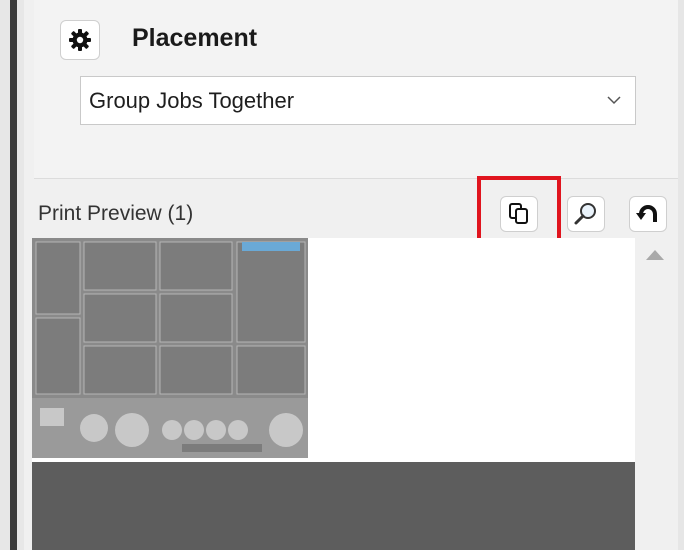 This screenshot has width=684, height=550. I want to click on left-frame, so click(12, 275).